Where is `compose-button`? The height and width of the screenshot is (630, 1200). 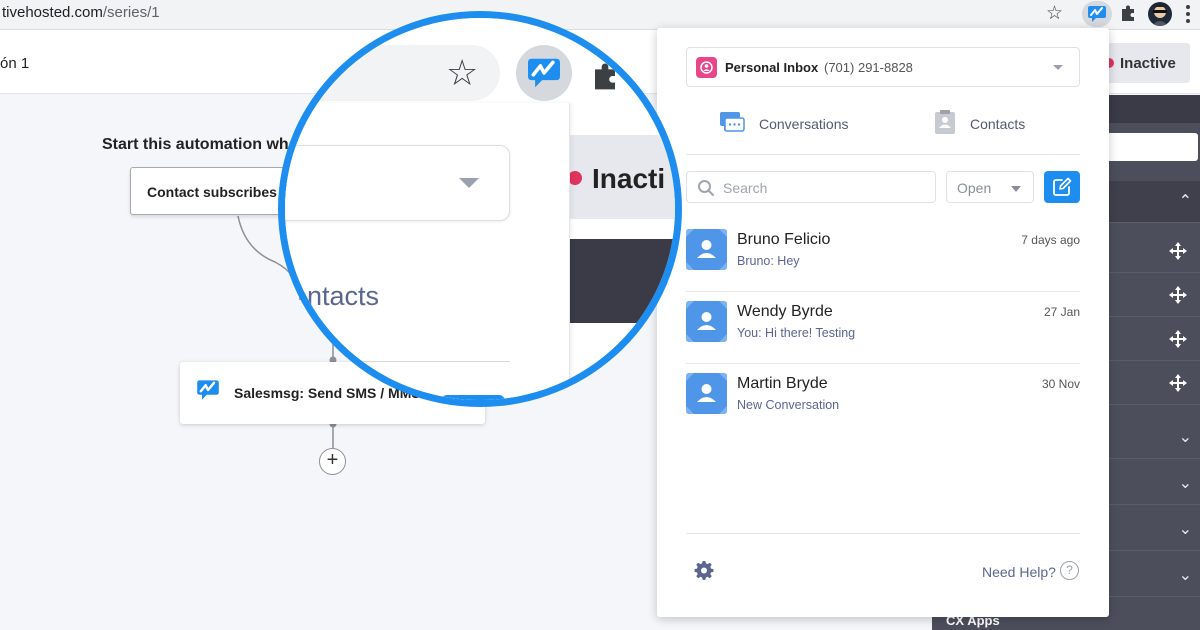
compose-button is located at coordinates (1062, 187).